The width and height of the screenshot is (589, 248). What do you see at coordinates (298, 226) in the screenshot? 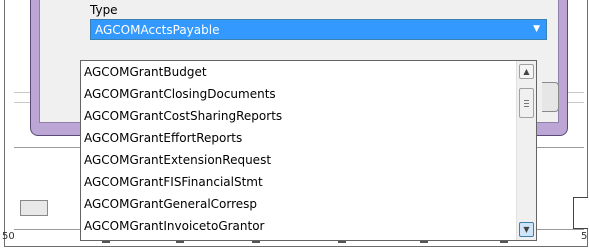
I see `dropdown-option: AGCOMGrantInvoicetoGrantor` at bounding box center [298, 226].